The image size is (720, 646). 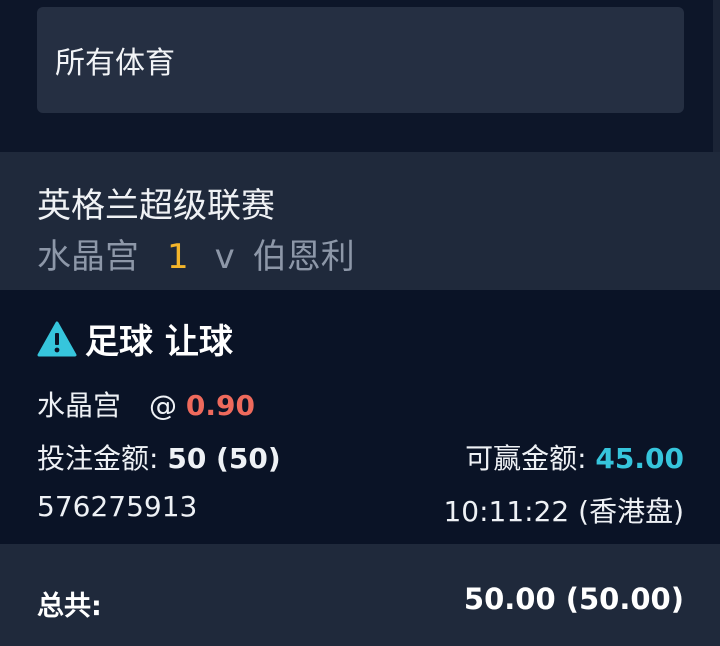 What do you see at coordinates (360, 509) in the screenshot?
I see `ticket-row: 576275913 10:11:22 (香港盘)` at bounding box center [360, 509].